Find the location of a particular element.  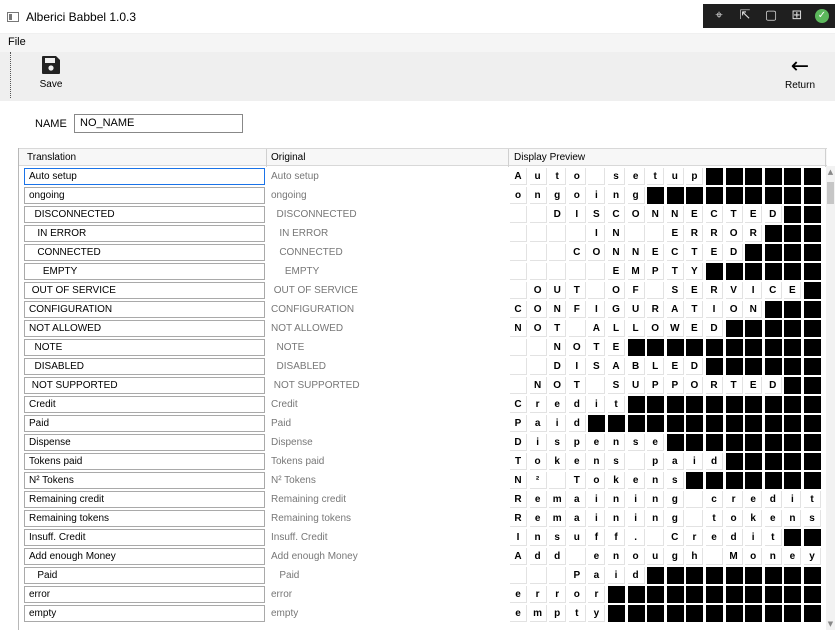

translation-input: Dispense is located at coordinates (144, 442).